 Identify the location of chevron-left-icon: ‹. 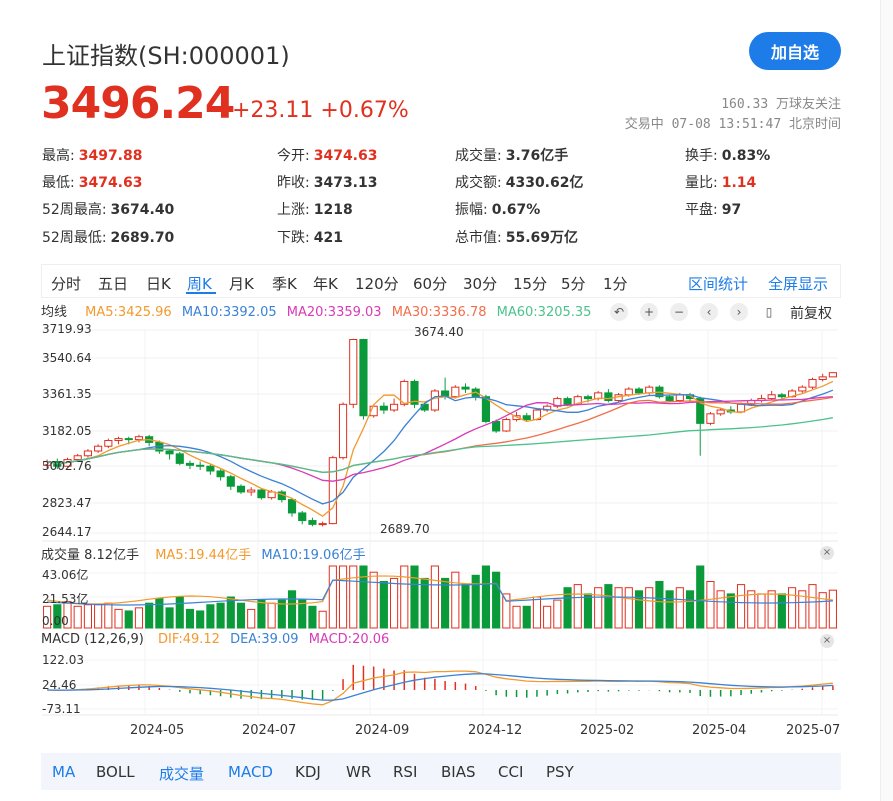
(709, 312).